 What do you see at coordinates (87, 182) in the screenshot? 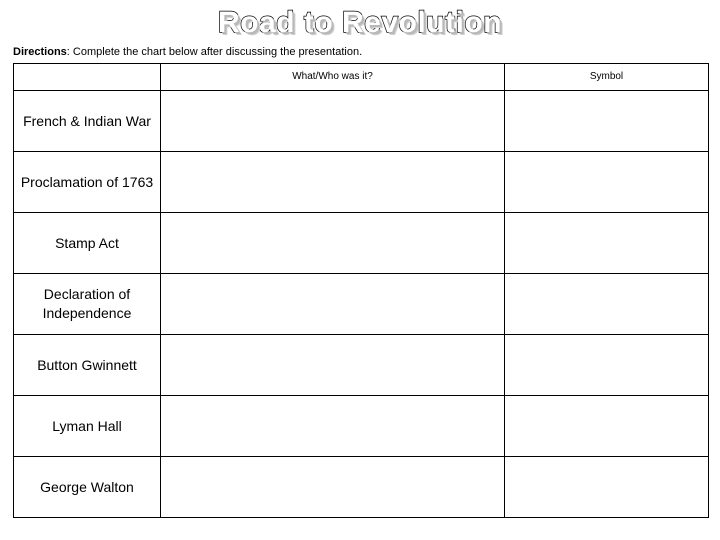
I see `term-label: Proclamation of 1763` at bounding box center [87, 182].